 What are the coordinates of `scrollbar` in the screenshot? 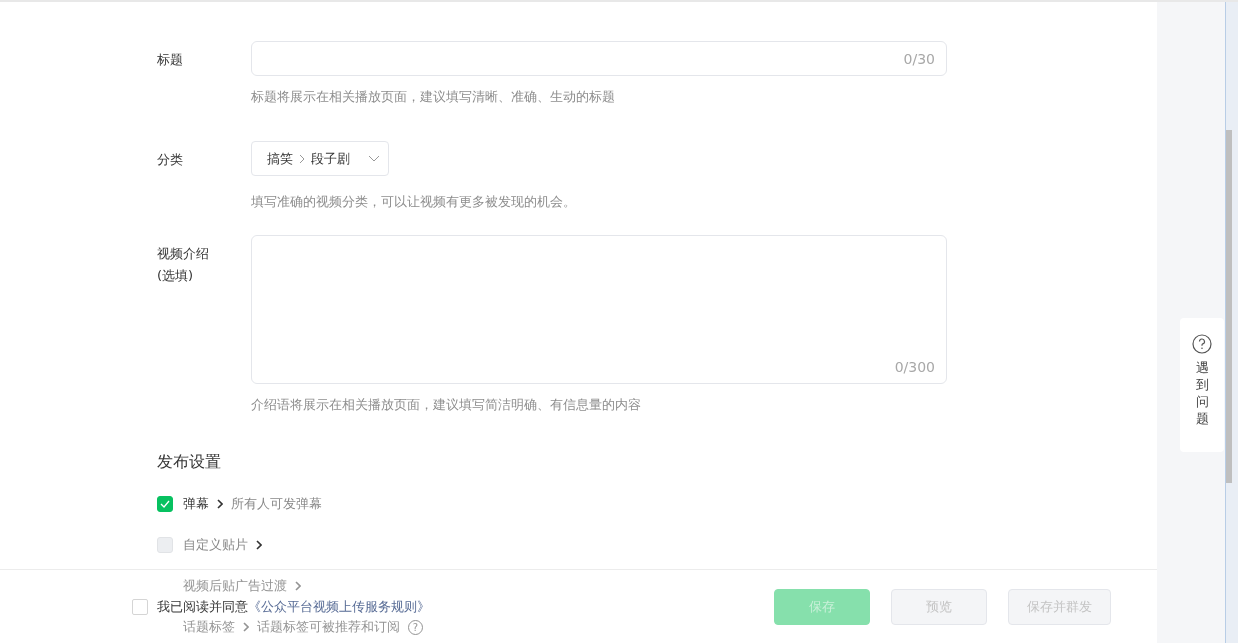 It's located at (1231, 322).